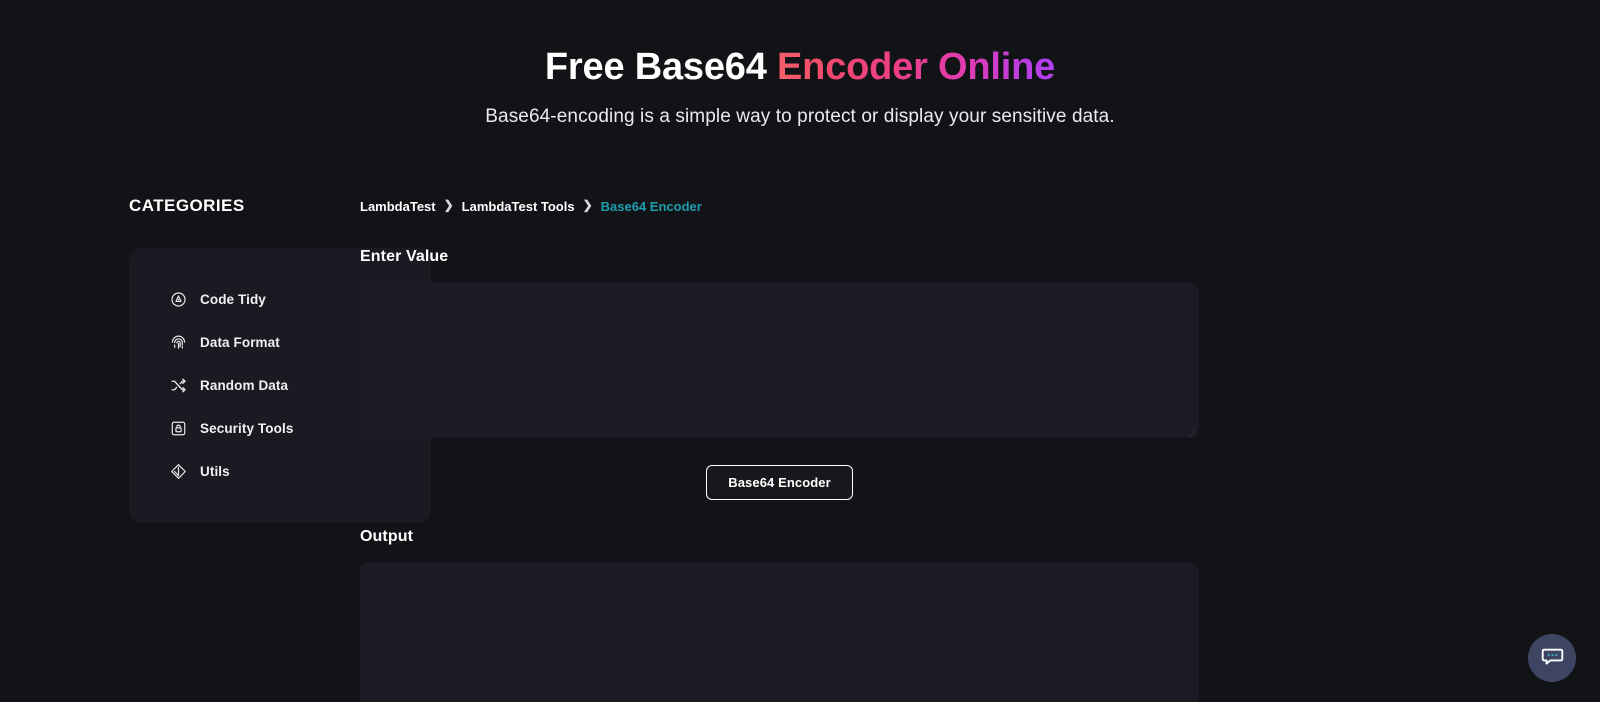  Describe the element at coordinates (178, 342) in the screenshot. I see `fingerprint-icon` at that location.